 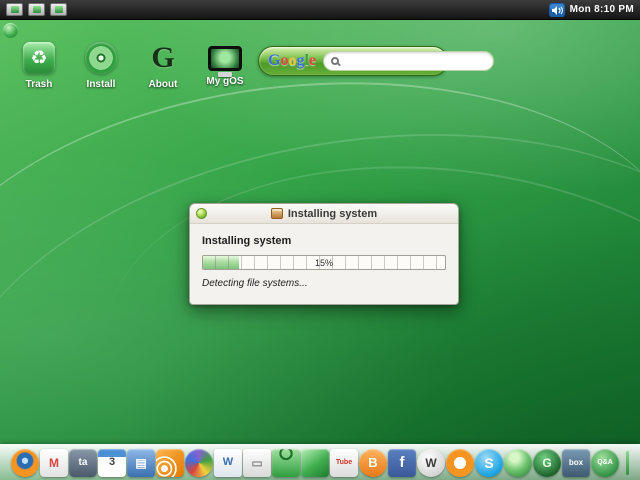 I want to click on dock-icon-skype: S, so click(x=489, y=462).